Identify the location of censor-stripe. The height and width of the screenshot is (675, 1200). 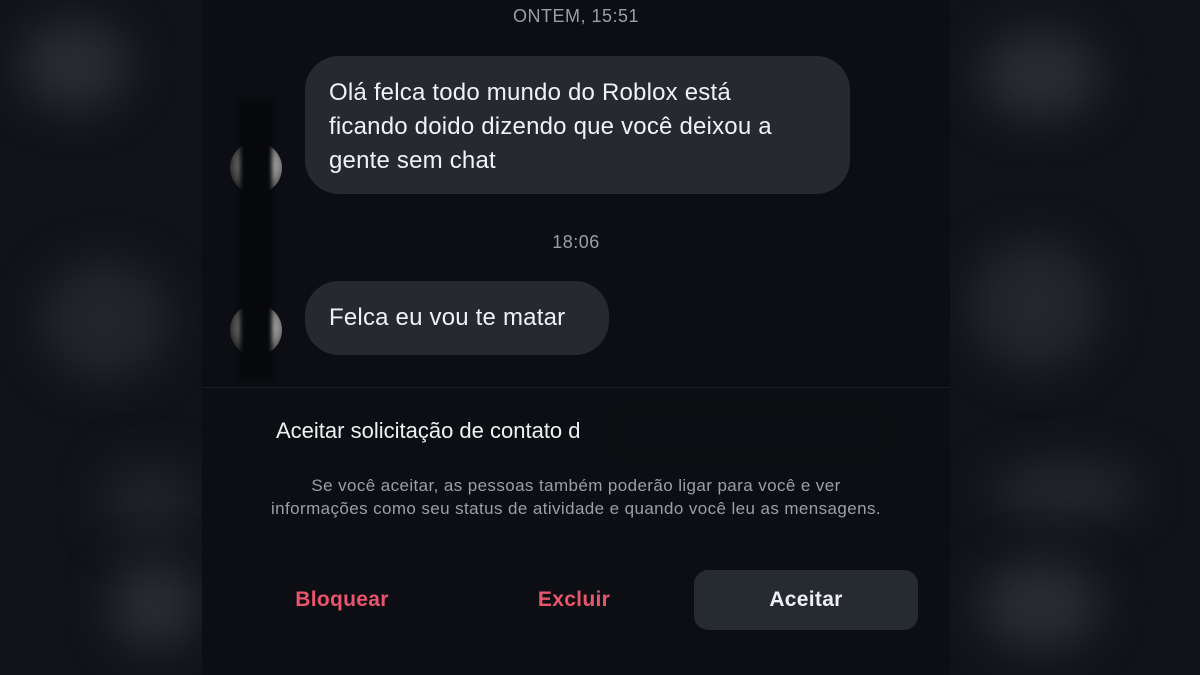
(256, 240).